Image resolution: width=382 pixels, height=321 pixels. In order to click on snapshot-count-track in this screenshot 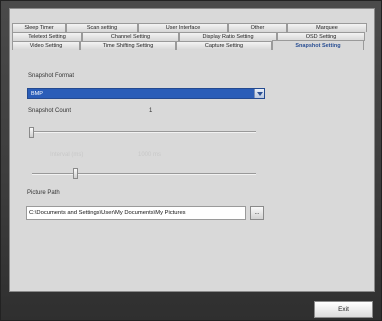, I will do `click(143, 132)`.